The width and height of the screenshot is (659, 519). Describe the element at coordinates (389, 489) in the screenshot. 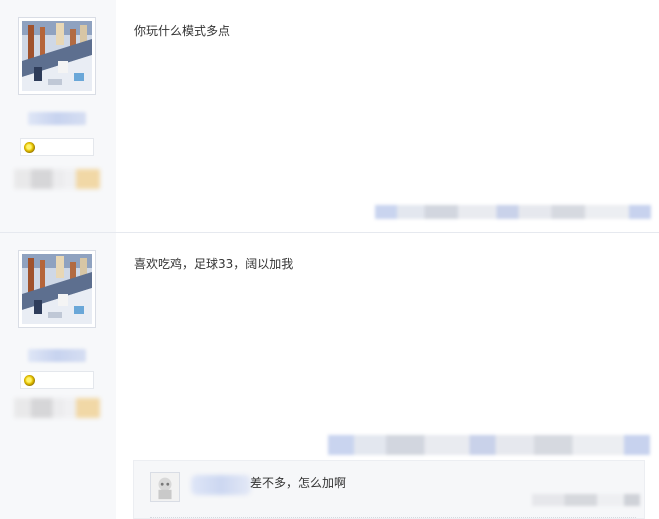

I see `reply-list: 差不多，怎么加啊` at that location.